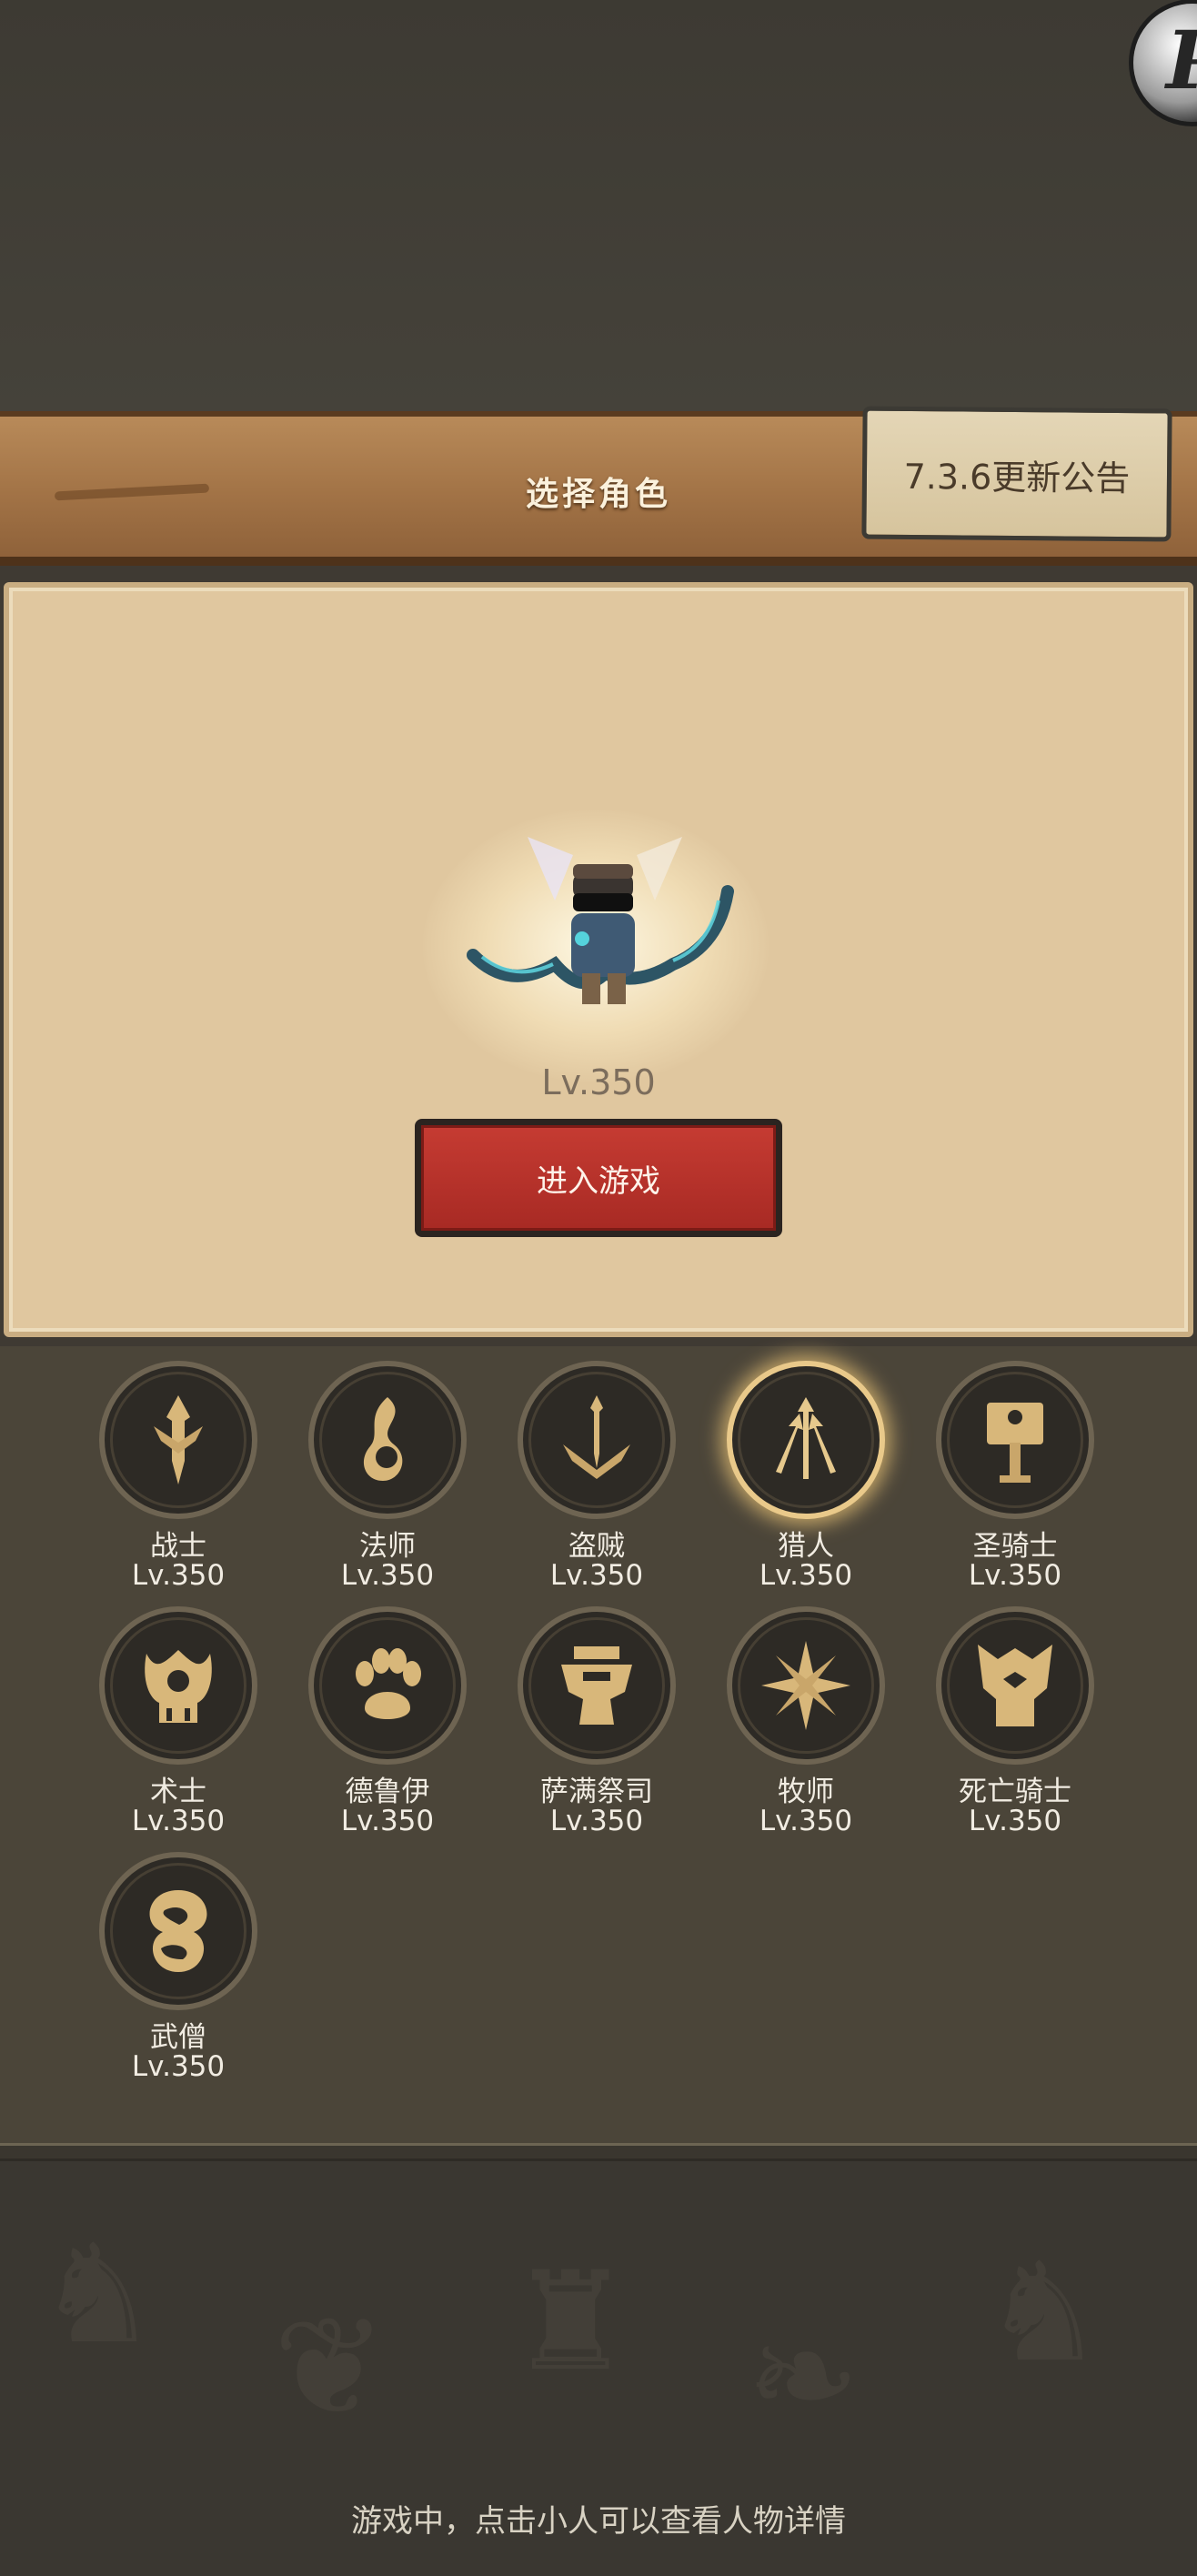  What do you see at coordinates (1016, 474) in the screenshot?
I see `update-notice-button: 7.3.6更新公告` at bounding box center [1016, 474].